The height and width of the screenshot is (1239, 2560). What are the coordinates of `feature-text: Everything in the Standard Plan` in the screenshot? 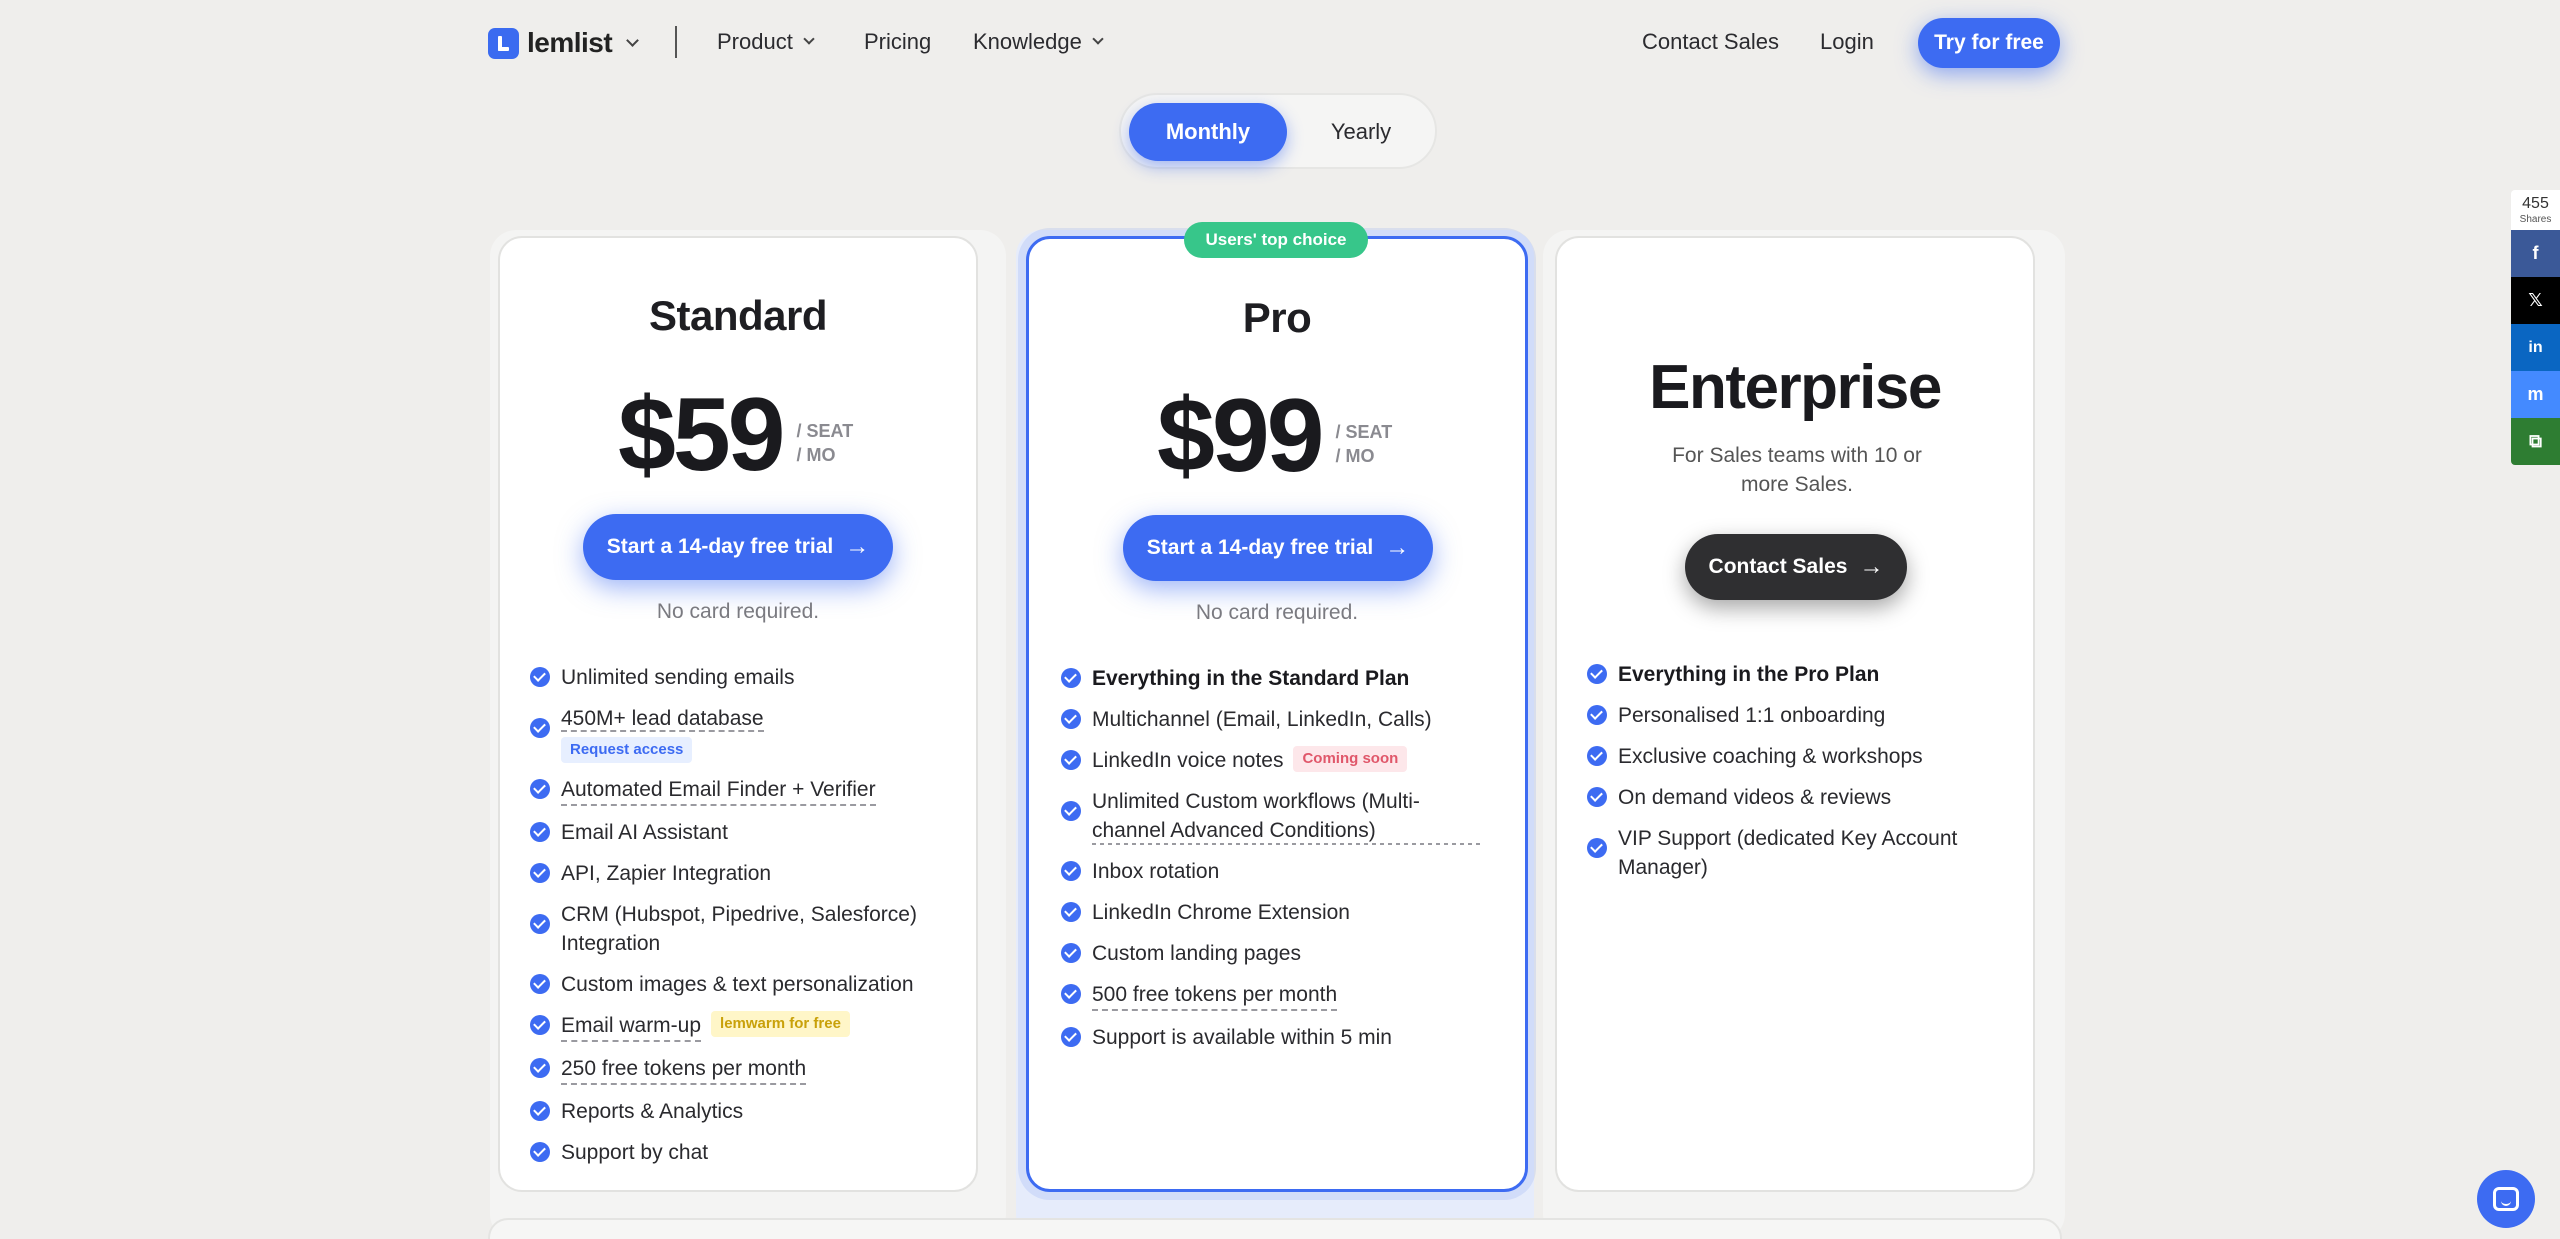 It's located at (1251, 678).